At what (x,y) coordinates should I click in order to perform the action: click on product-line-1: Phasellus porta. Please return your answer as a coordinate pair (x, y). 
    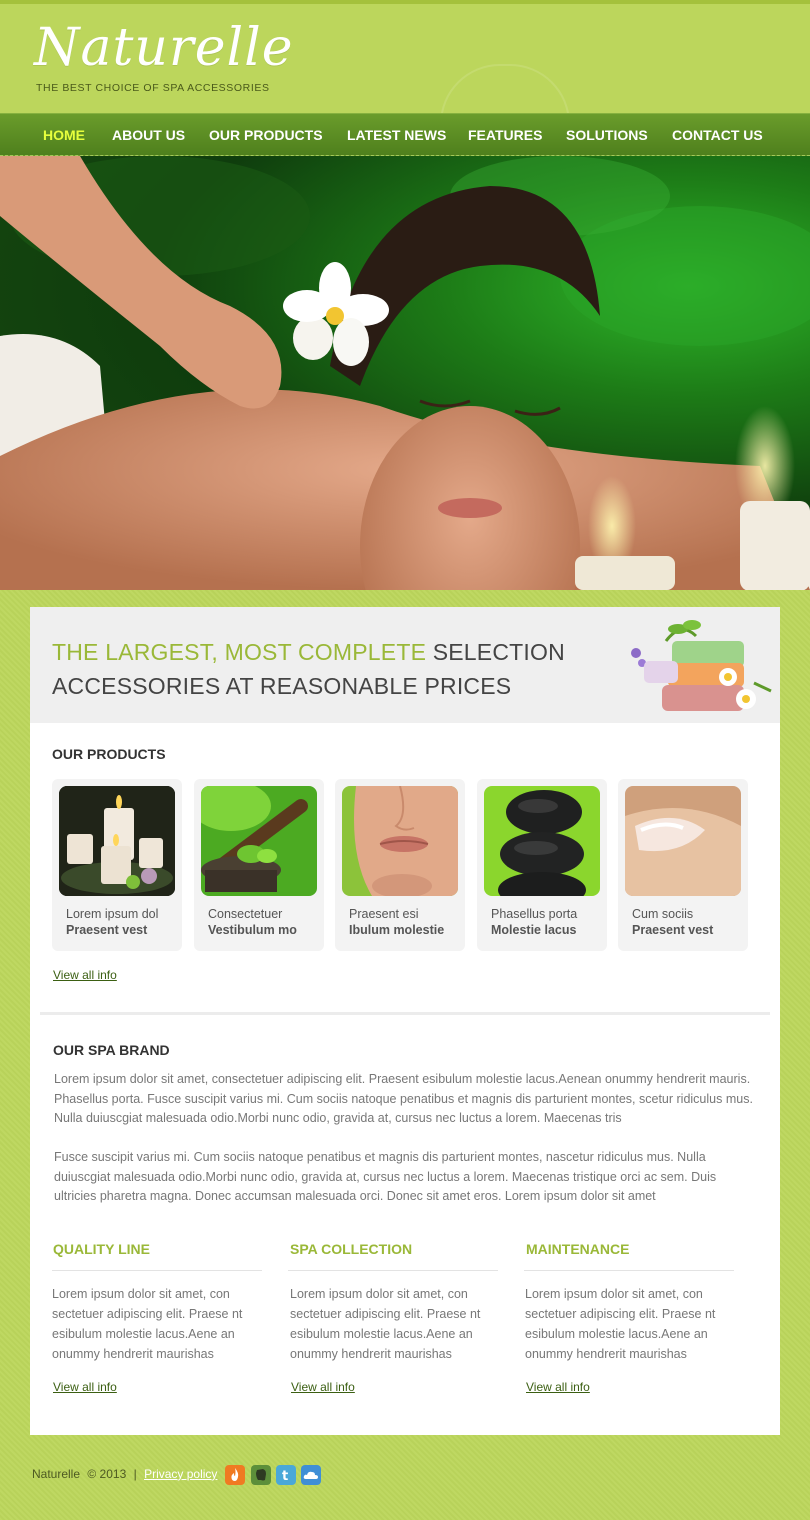
    Looking at the image, I should click on (534, 914).